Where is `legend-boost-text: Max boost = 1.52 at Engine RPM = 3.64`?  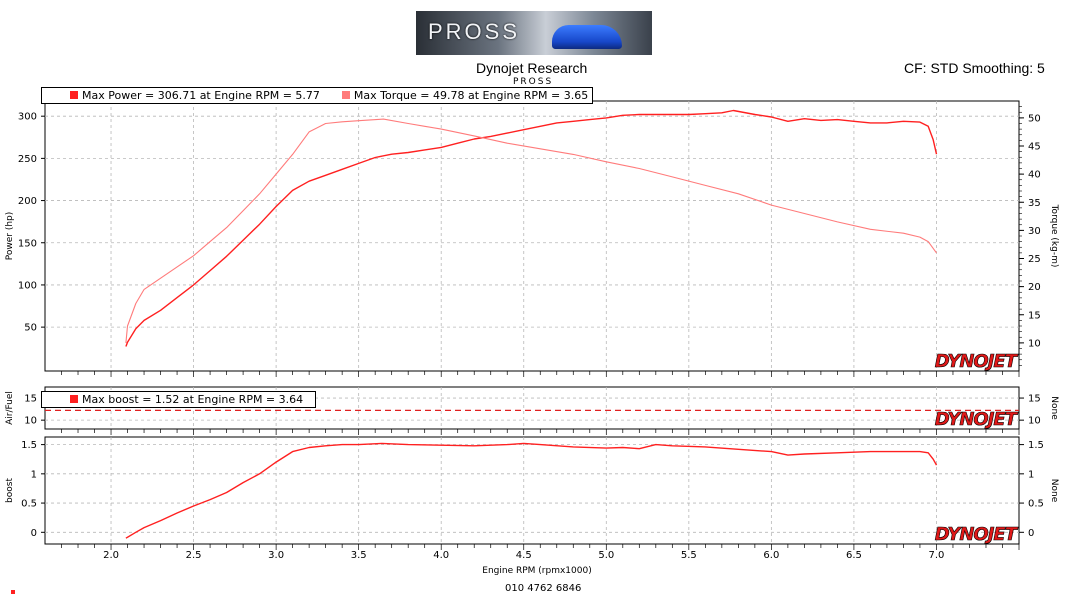
legend-boost-text: Max boost = 1.52 at Engine RPM = 3.64 is located at coordinates (193, 399).